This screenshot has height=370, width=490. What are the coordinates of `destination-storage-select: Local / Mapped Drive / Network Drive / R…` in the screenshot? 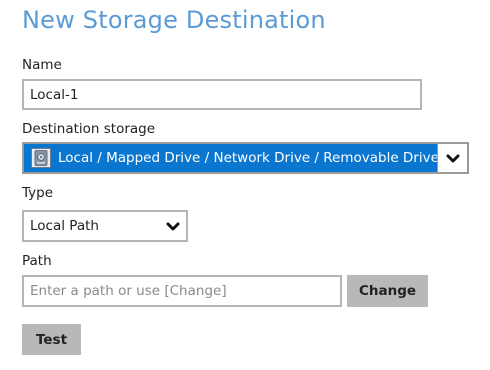 It's located at (245, 158).